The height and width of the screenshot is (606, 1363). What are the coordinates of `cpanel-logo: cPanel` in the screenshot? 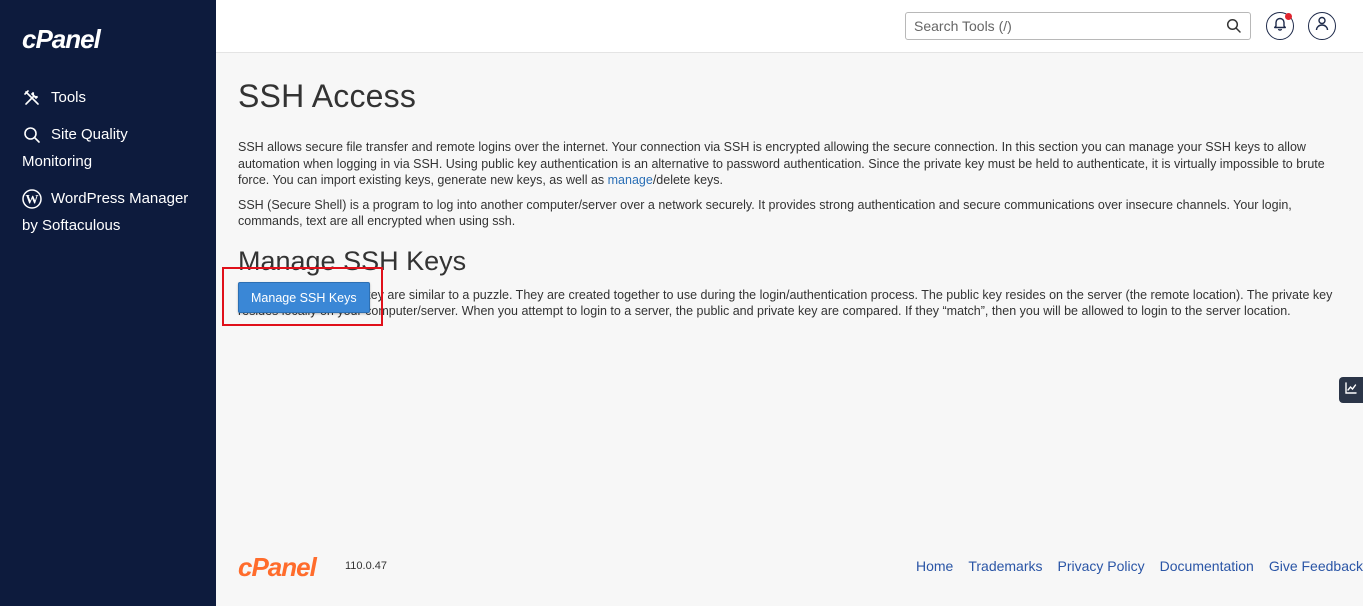 It's located at (61, 39).